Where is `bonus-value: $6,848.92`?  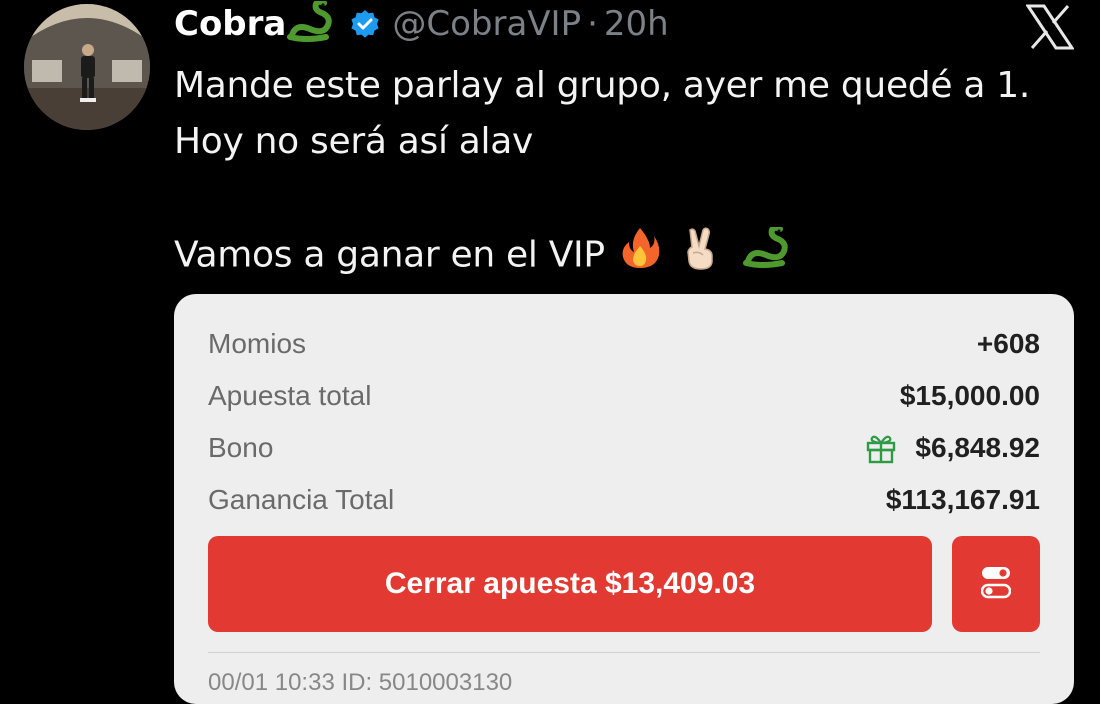 bonus-value: $6,848.92 is located at coordinates (977, 447).